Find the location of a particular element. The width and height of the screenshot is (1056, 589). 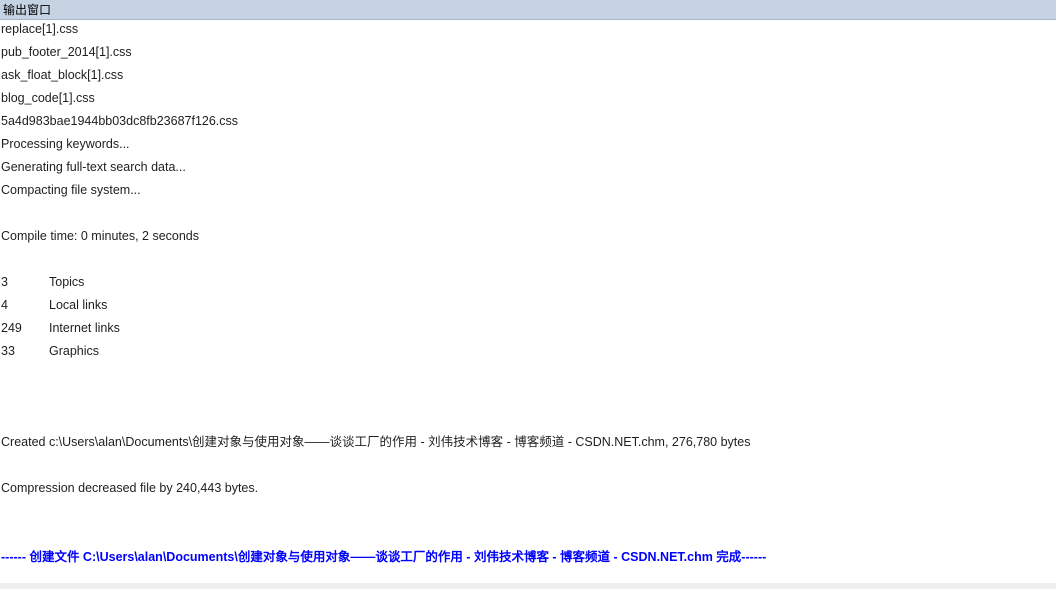

stat-count: 249 is located at coordinates (11, 328).